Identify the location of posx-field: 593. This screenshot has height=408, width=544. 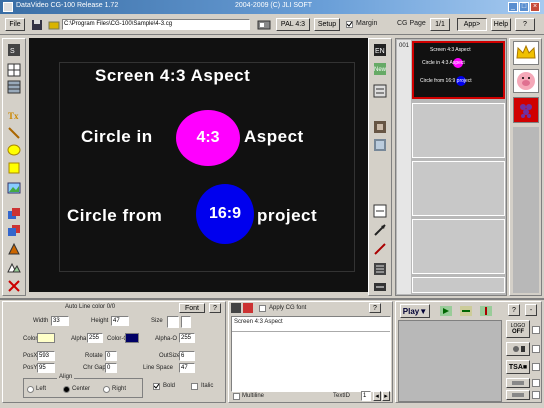
(46, 356).